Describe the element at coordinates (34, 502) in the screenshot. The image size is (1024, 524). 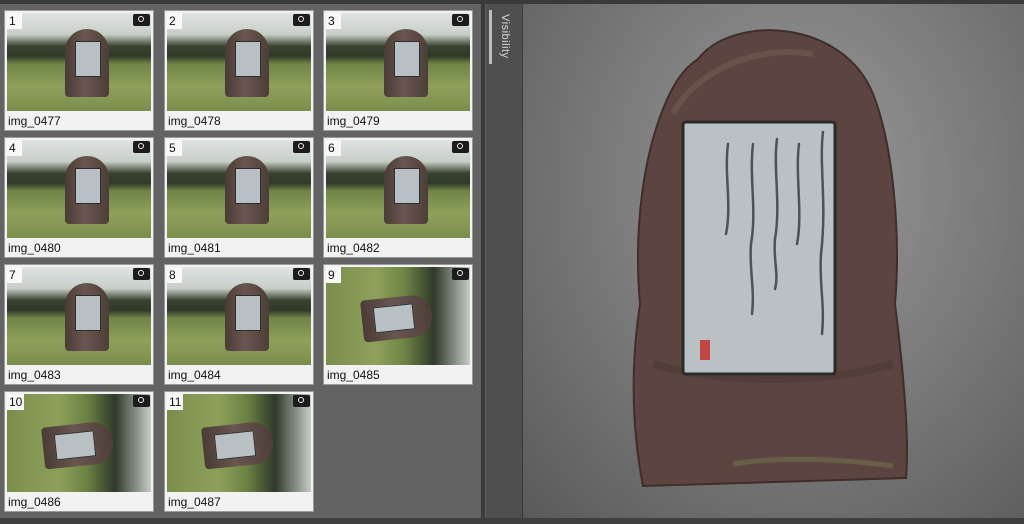
I see `thumbnail-label: img_0486` at that location.